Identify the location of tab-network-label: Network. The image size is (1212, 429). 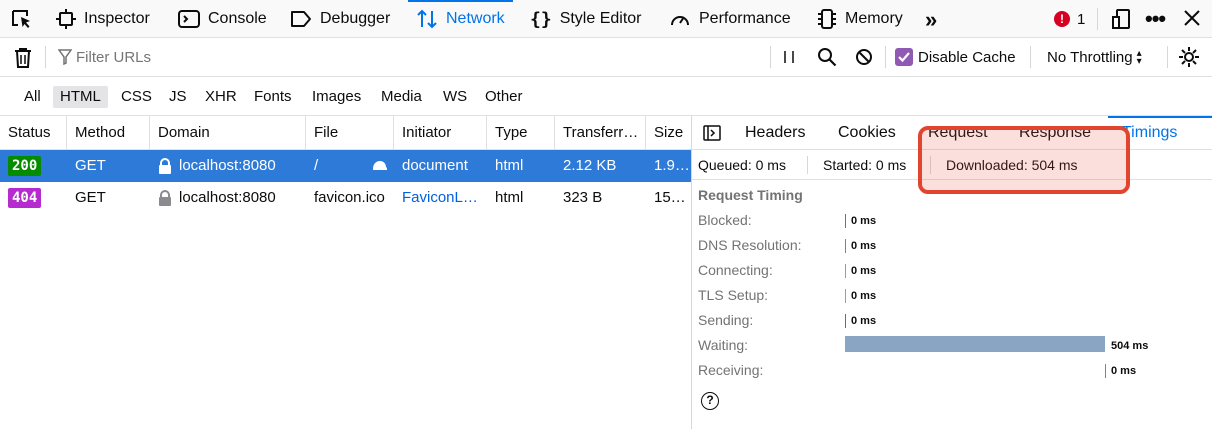
(475, 18).